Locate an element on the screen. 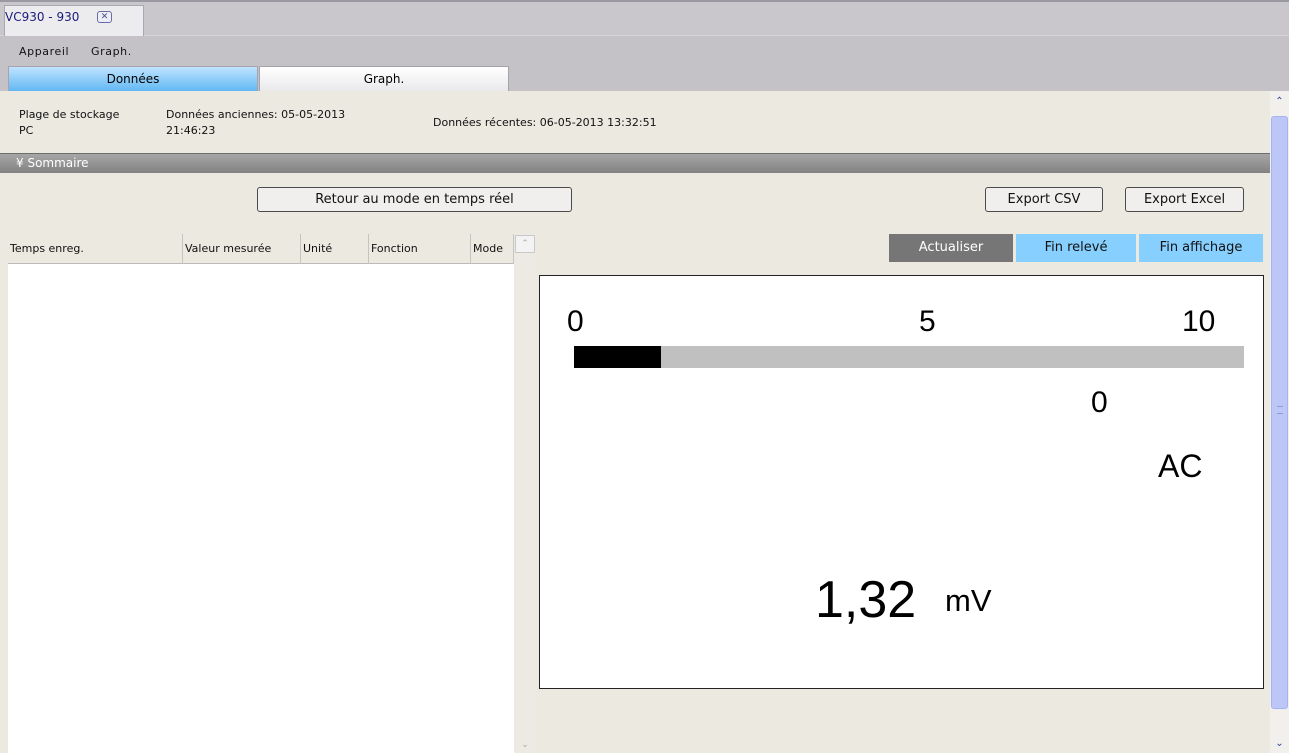 Image resolution: width=1289 pixels, height=753 pixels. tab-graph: Graph. is located at coordinates (384, 78).